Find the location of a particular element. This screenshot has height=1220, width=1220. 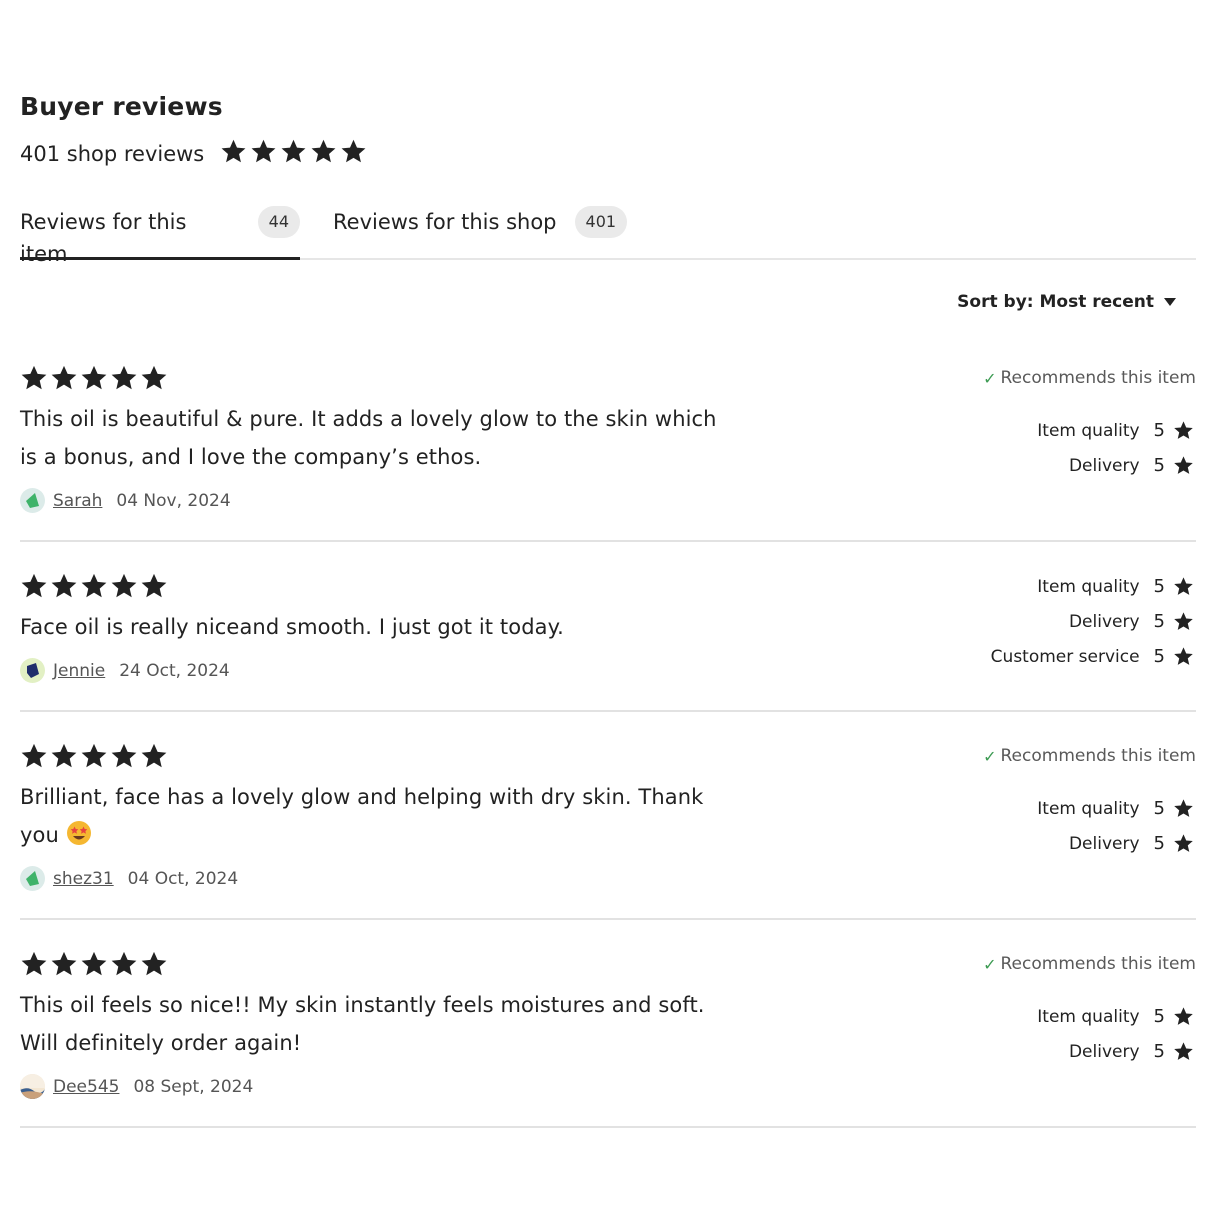

review-meta: Jennie 24 Oct, 2024 is located at coordinates (125, 670).